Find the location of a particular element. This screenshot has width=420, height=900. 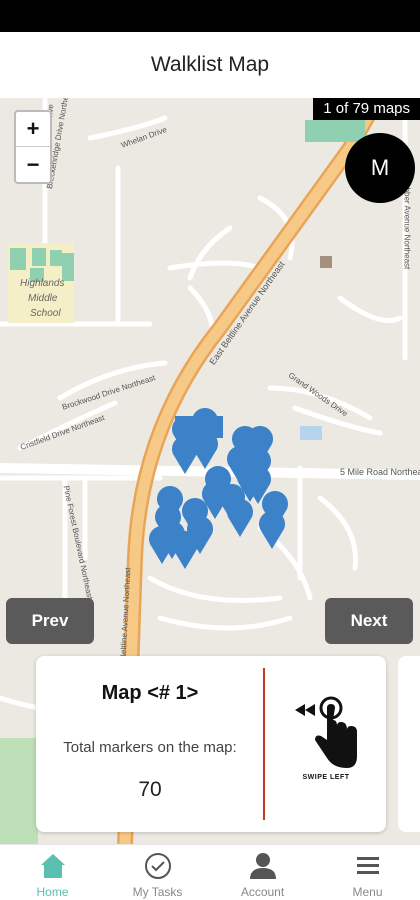

hamburger-menu-icon is located at coordinates (367, 865).